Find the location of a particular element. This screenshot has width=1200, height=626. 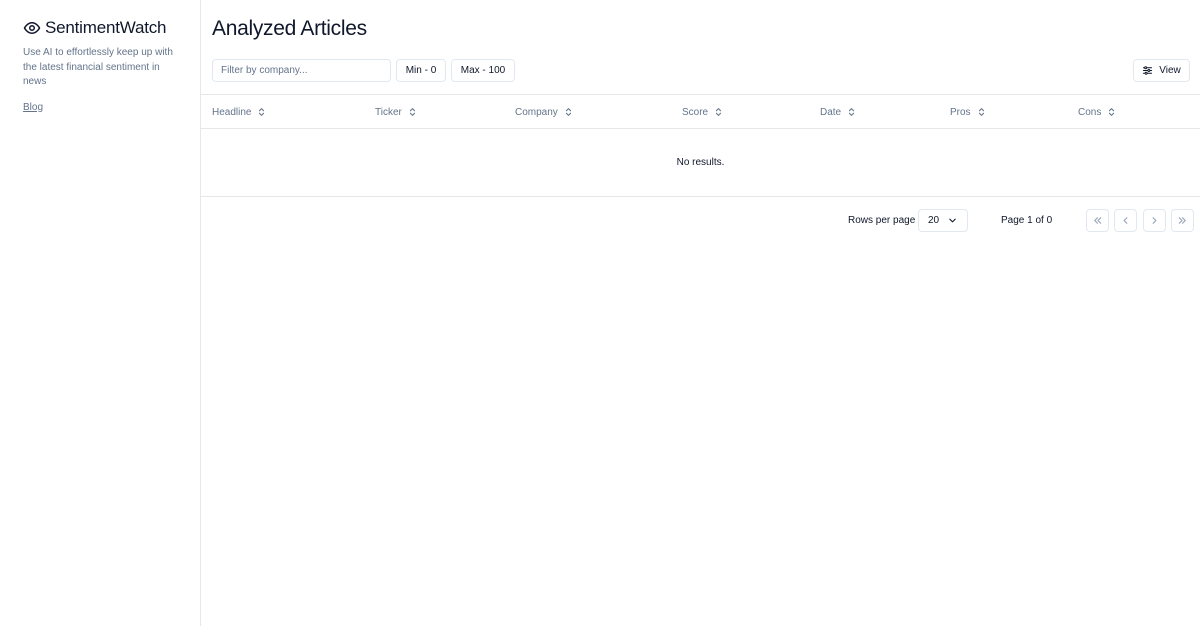

previous-page-button is located at coordinates (1125, 220).